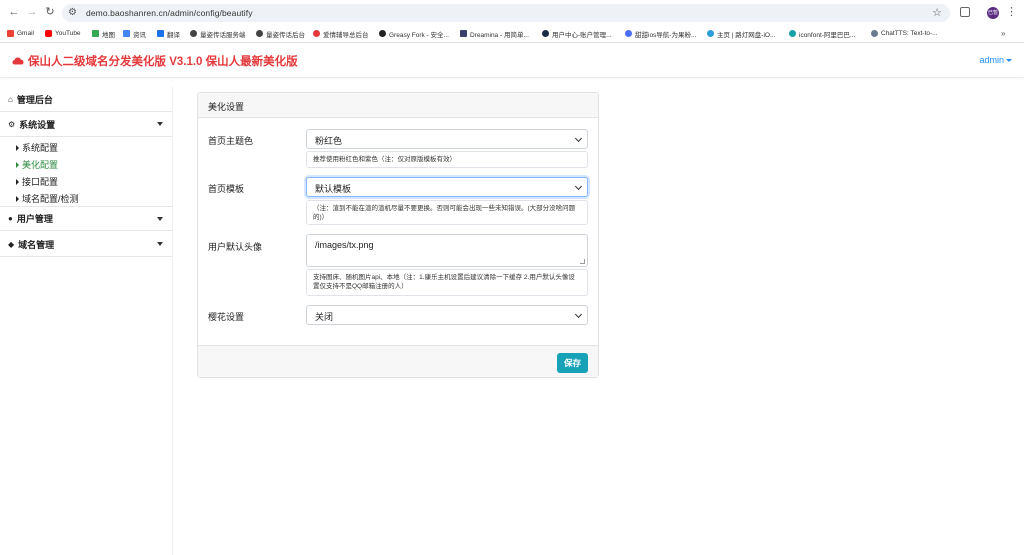 This screenshot has width=1024, height=555. Describe the element at coordinates (10, 33) in the screenshot. I see `gmail-icon` at that location.